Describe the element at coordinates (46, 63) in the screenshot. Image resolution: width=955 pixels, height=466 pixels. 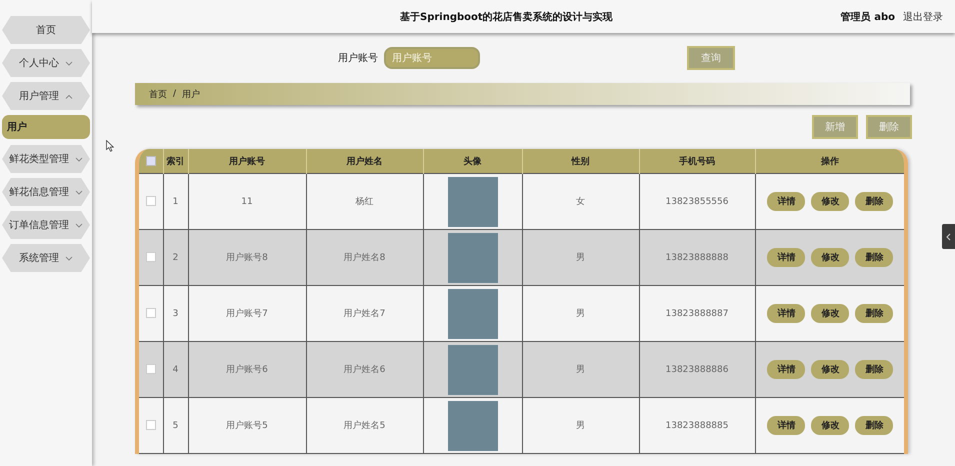
I see `sidebar-menu-item: 个人中心` at that location.